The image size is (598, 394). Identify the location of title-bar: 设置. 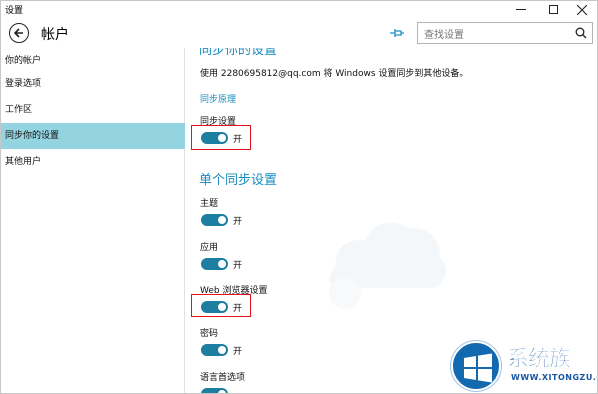
(299, 9).